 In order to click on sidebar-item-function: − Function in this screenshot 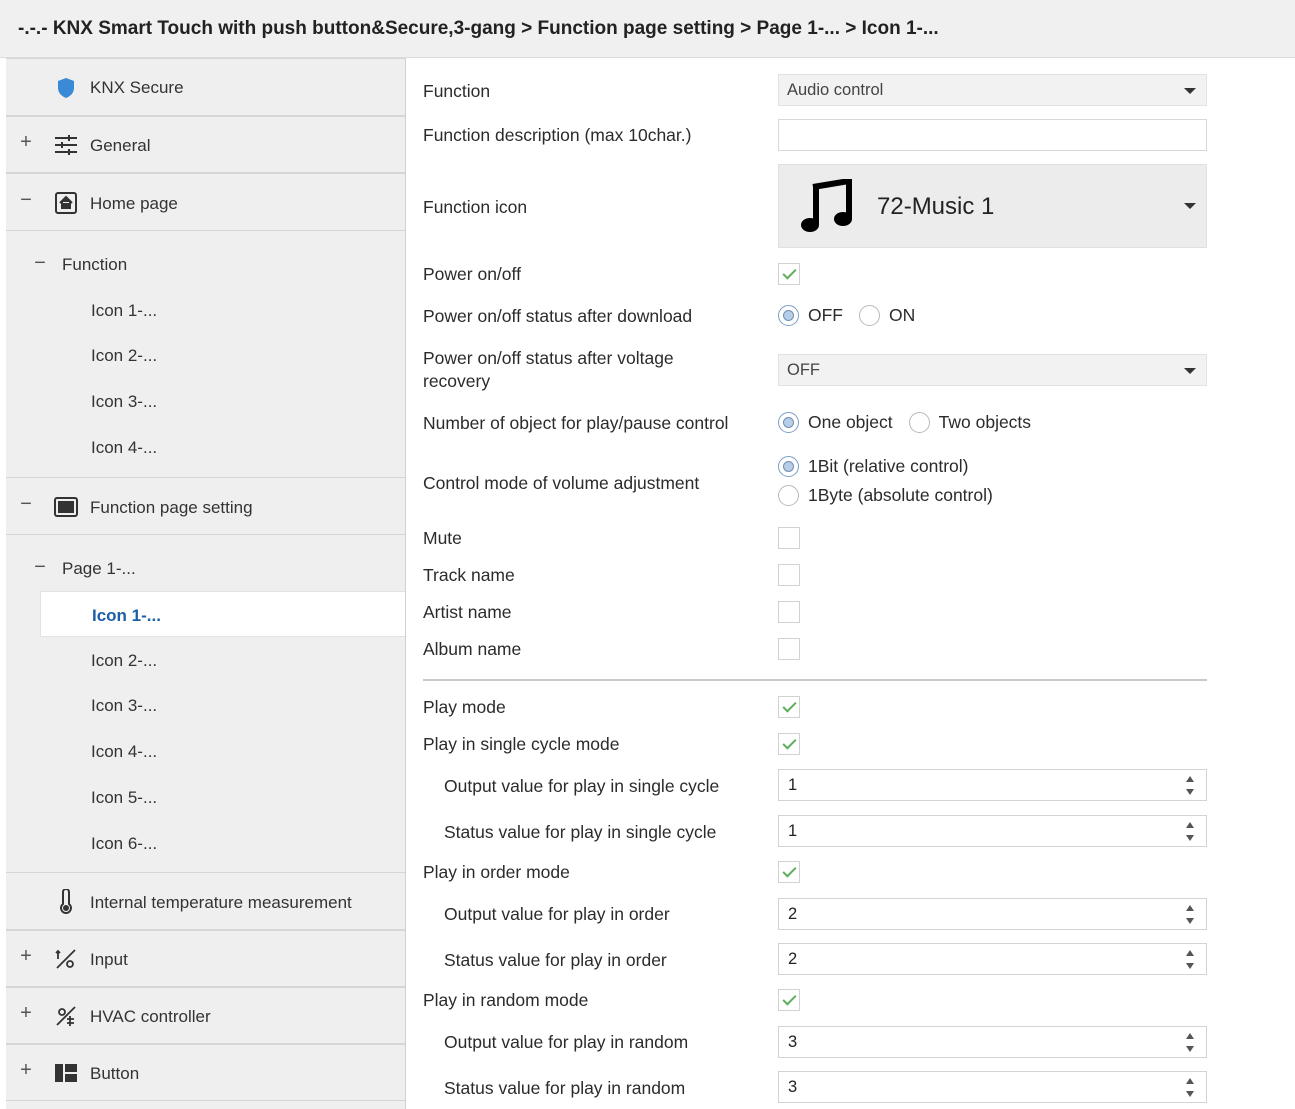, I will do `click(205, 264)`.